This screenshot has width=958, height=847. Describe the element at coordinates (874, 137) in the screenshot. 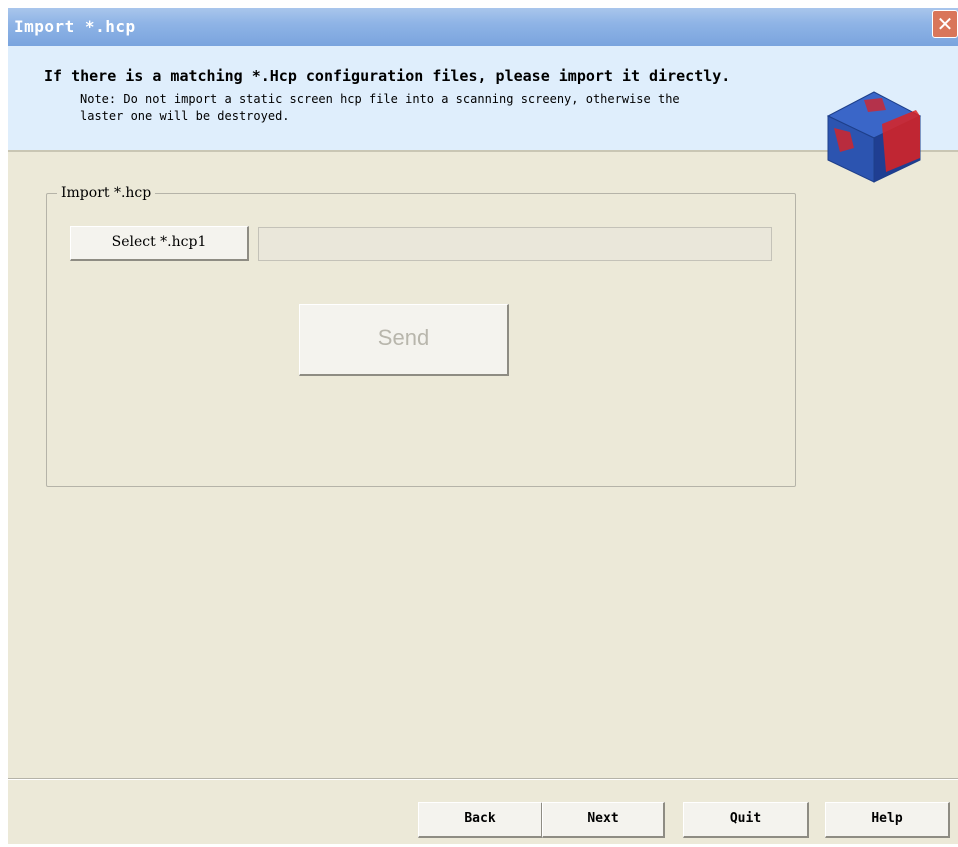

I see `cube-logo-icon` at that location.